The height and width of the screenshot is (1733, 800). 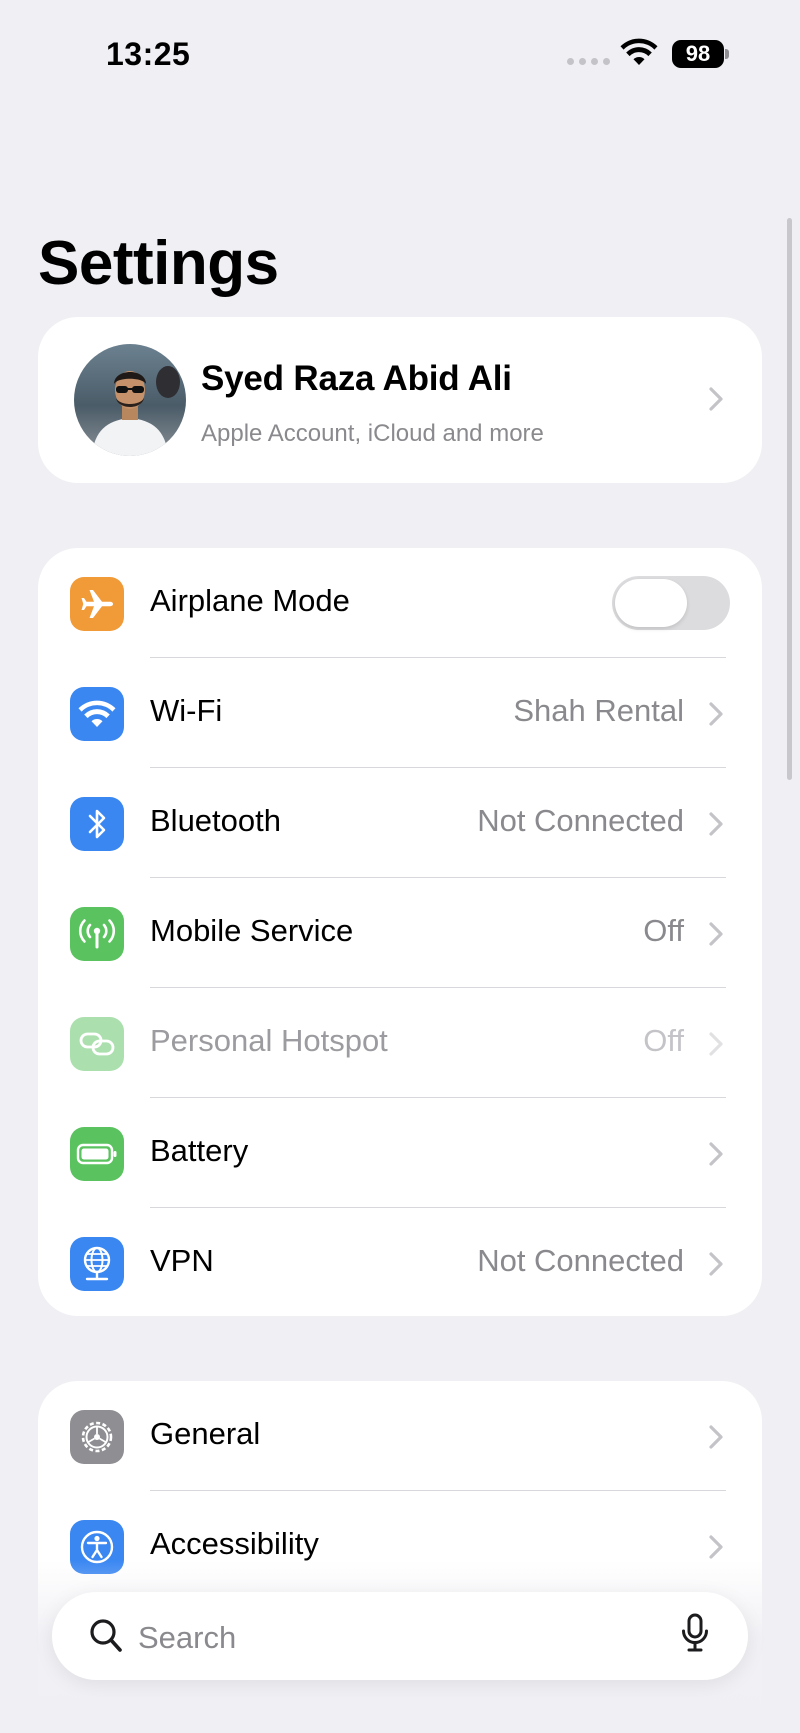 What do you see at coordinates (400, 1043) in the screenshot?
I see `row-personal-hotspot: Personal Hotspot Off` at bounding box center [400, 1043].